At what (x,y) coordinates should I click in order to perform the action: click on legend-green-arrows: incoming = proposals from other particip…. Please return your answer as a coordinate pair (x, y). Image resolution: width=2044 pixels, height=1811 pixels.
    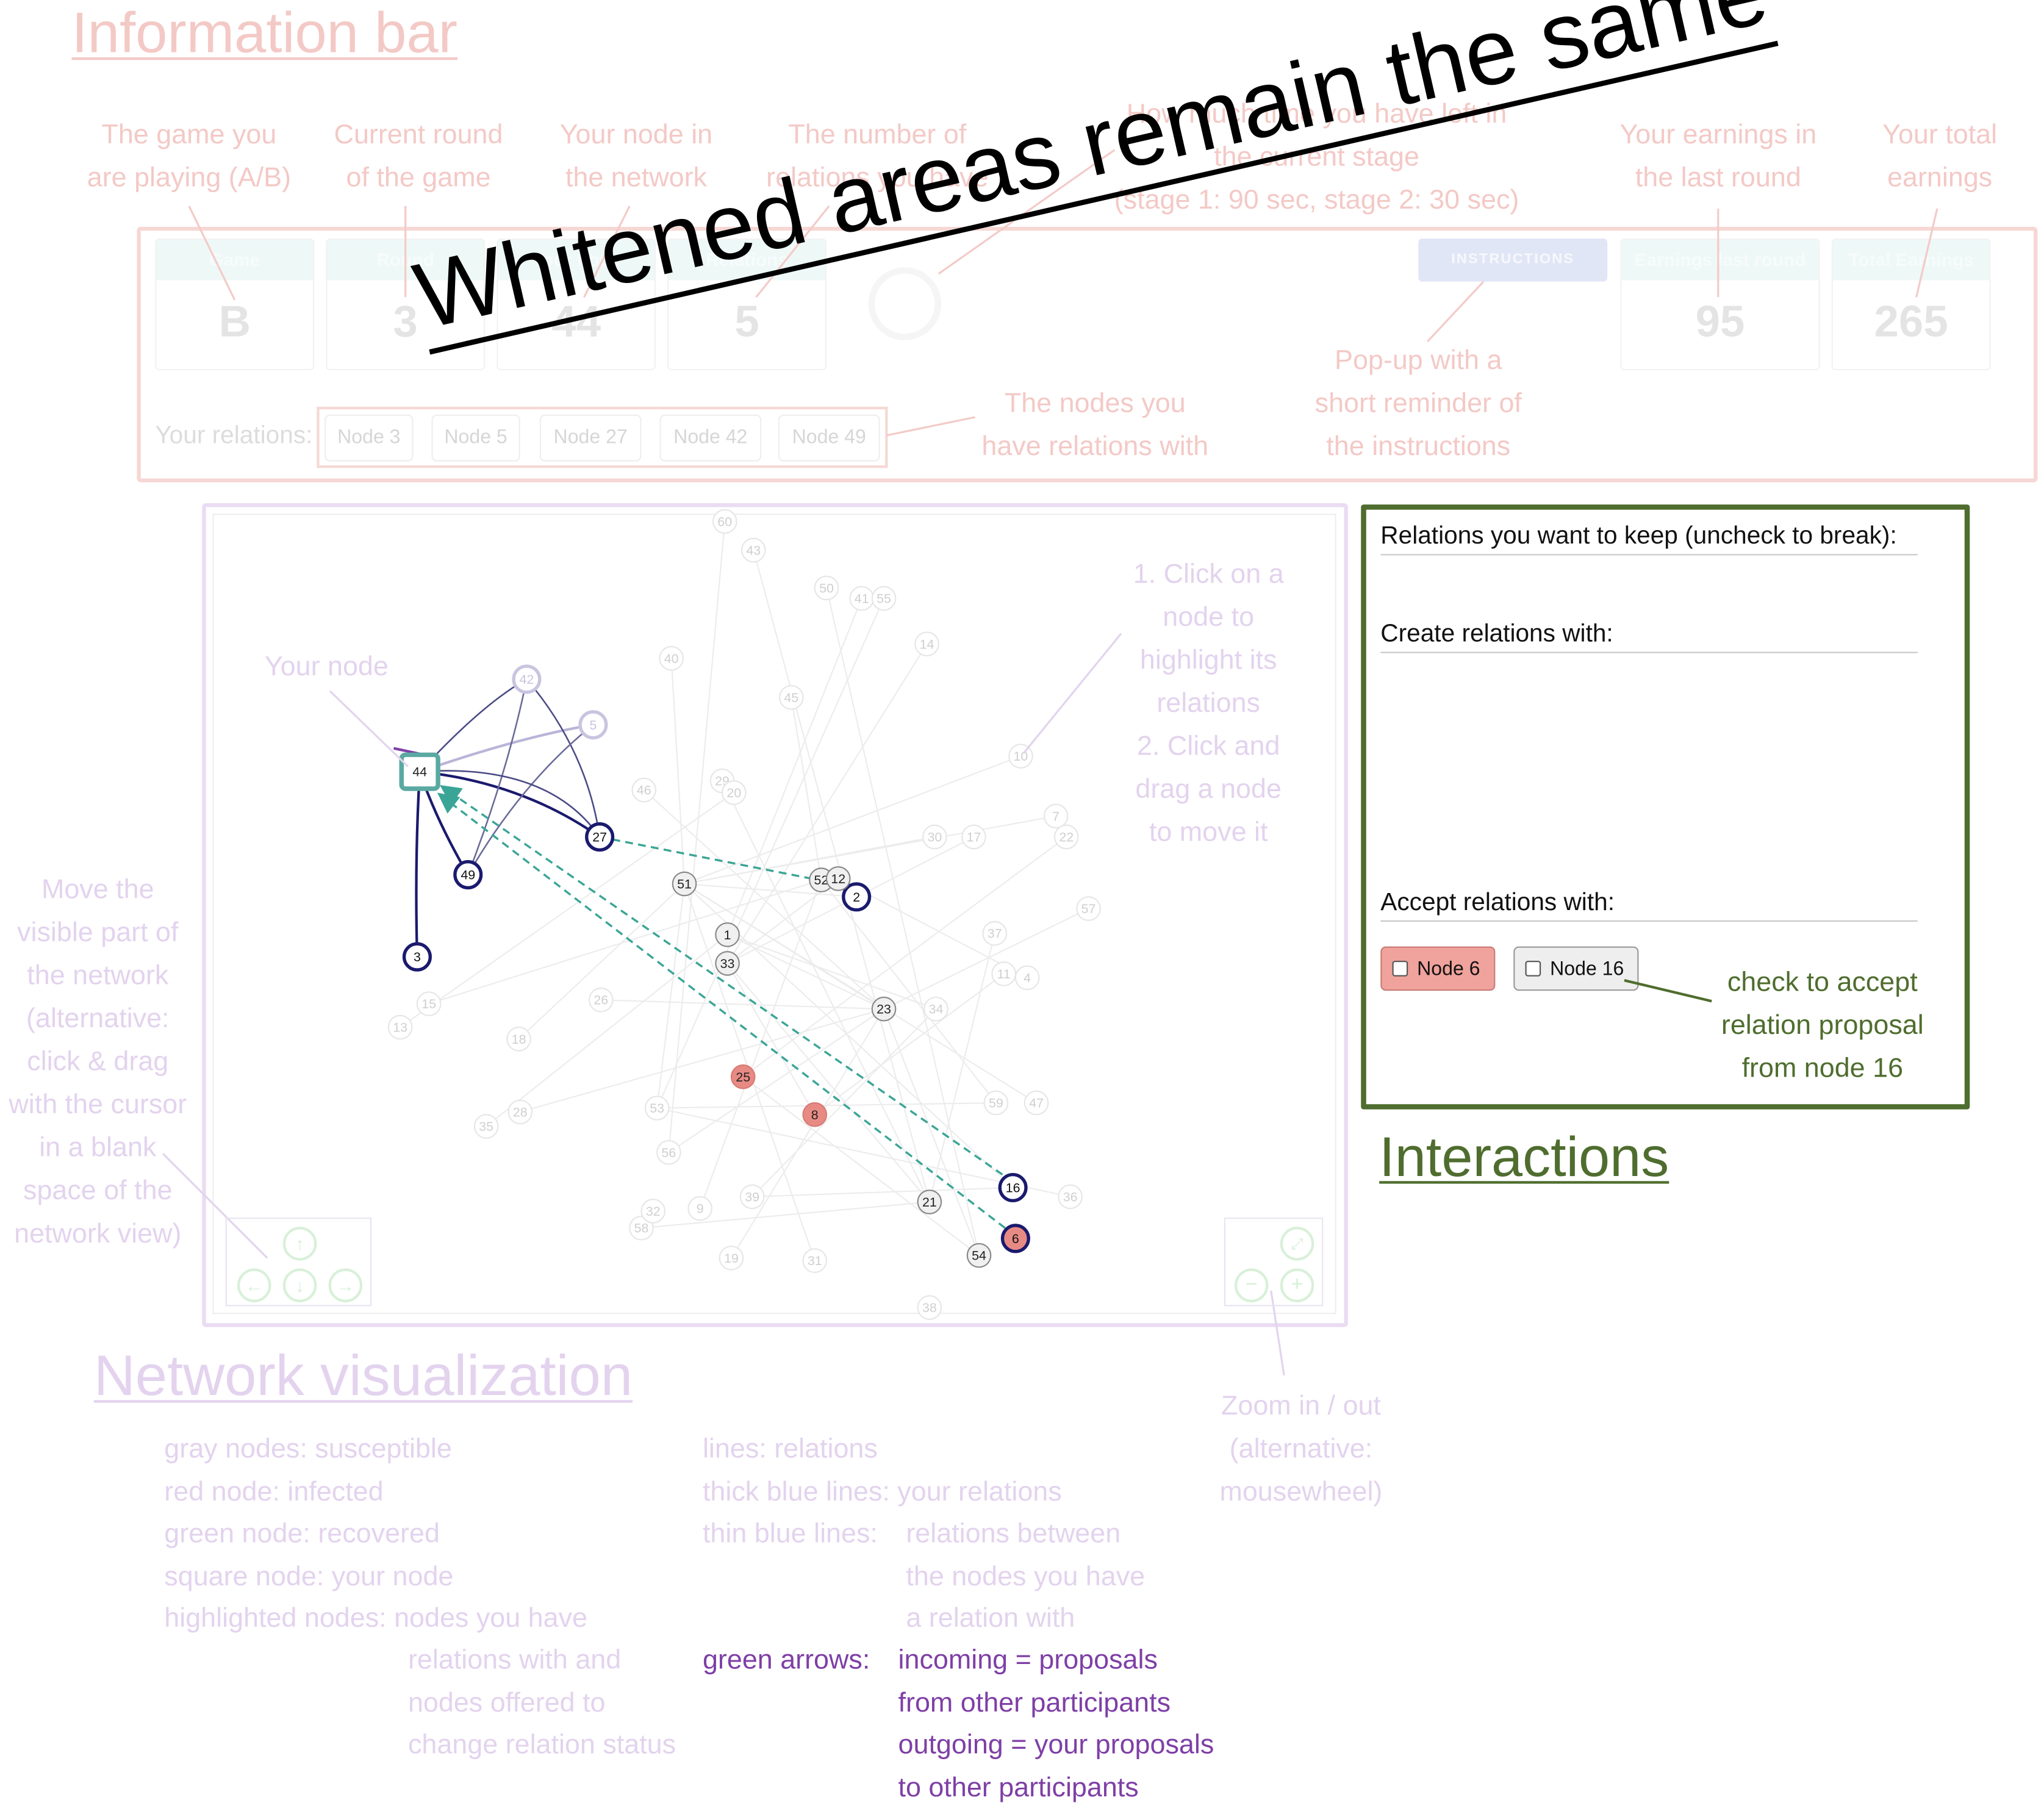
    Looking at the image, I should click on (1056, 1725).